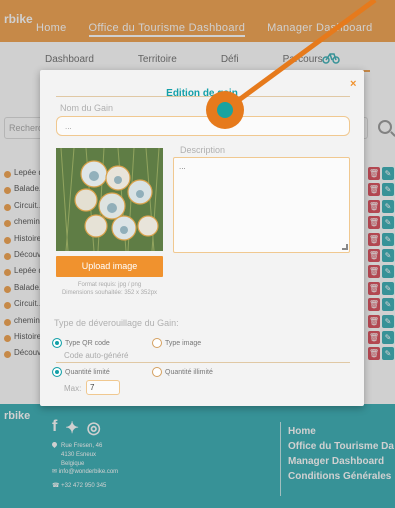 This screenshot has height=508, width=395. What do you see at coordinates (87, 372) in the screenshot?
I see `limited-label: Quantité limité` at bounding box center [87, 372].